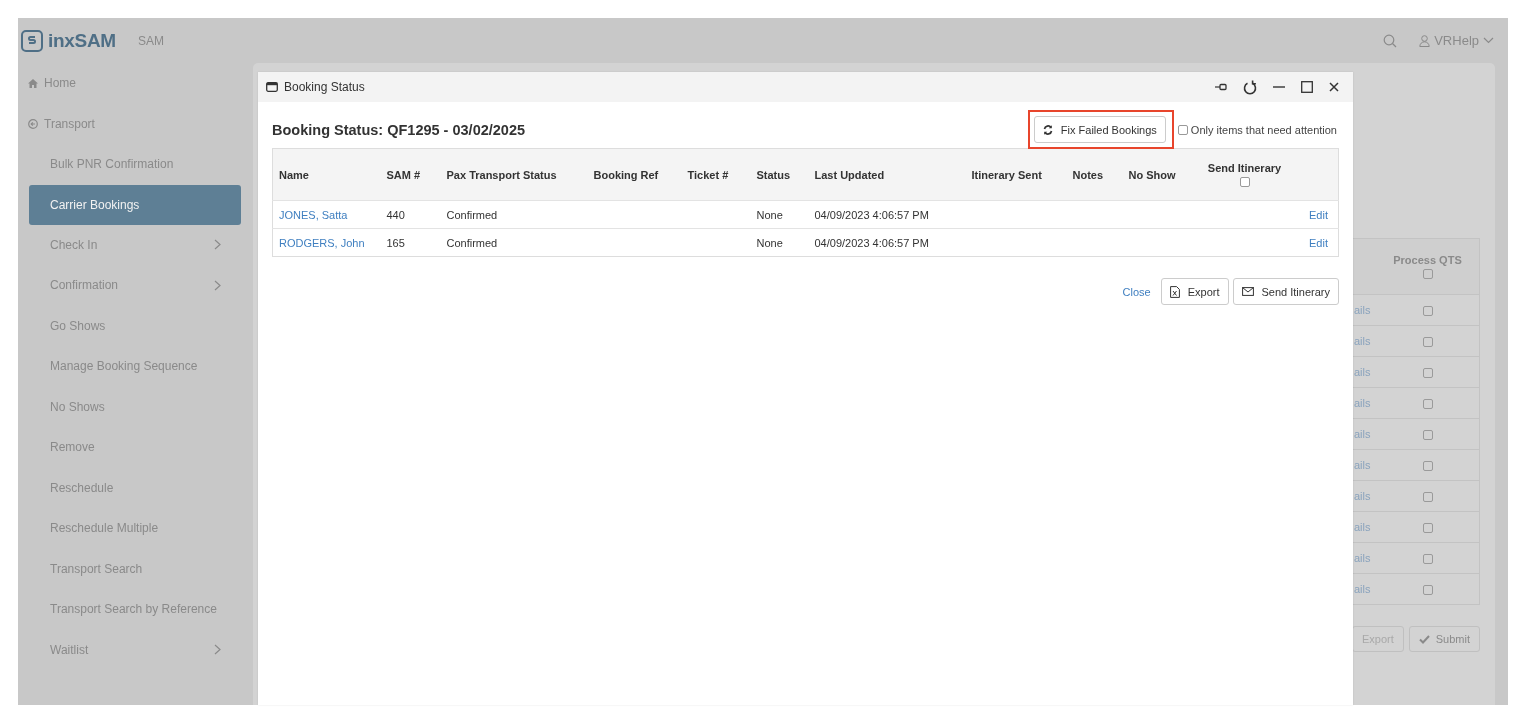 This screenshot has height=727, width=1520. I want to click on sidebar-item: Transport Search by Reference, so click(135, 609).